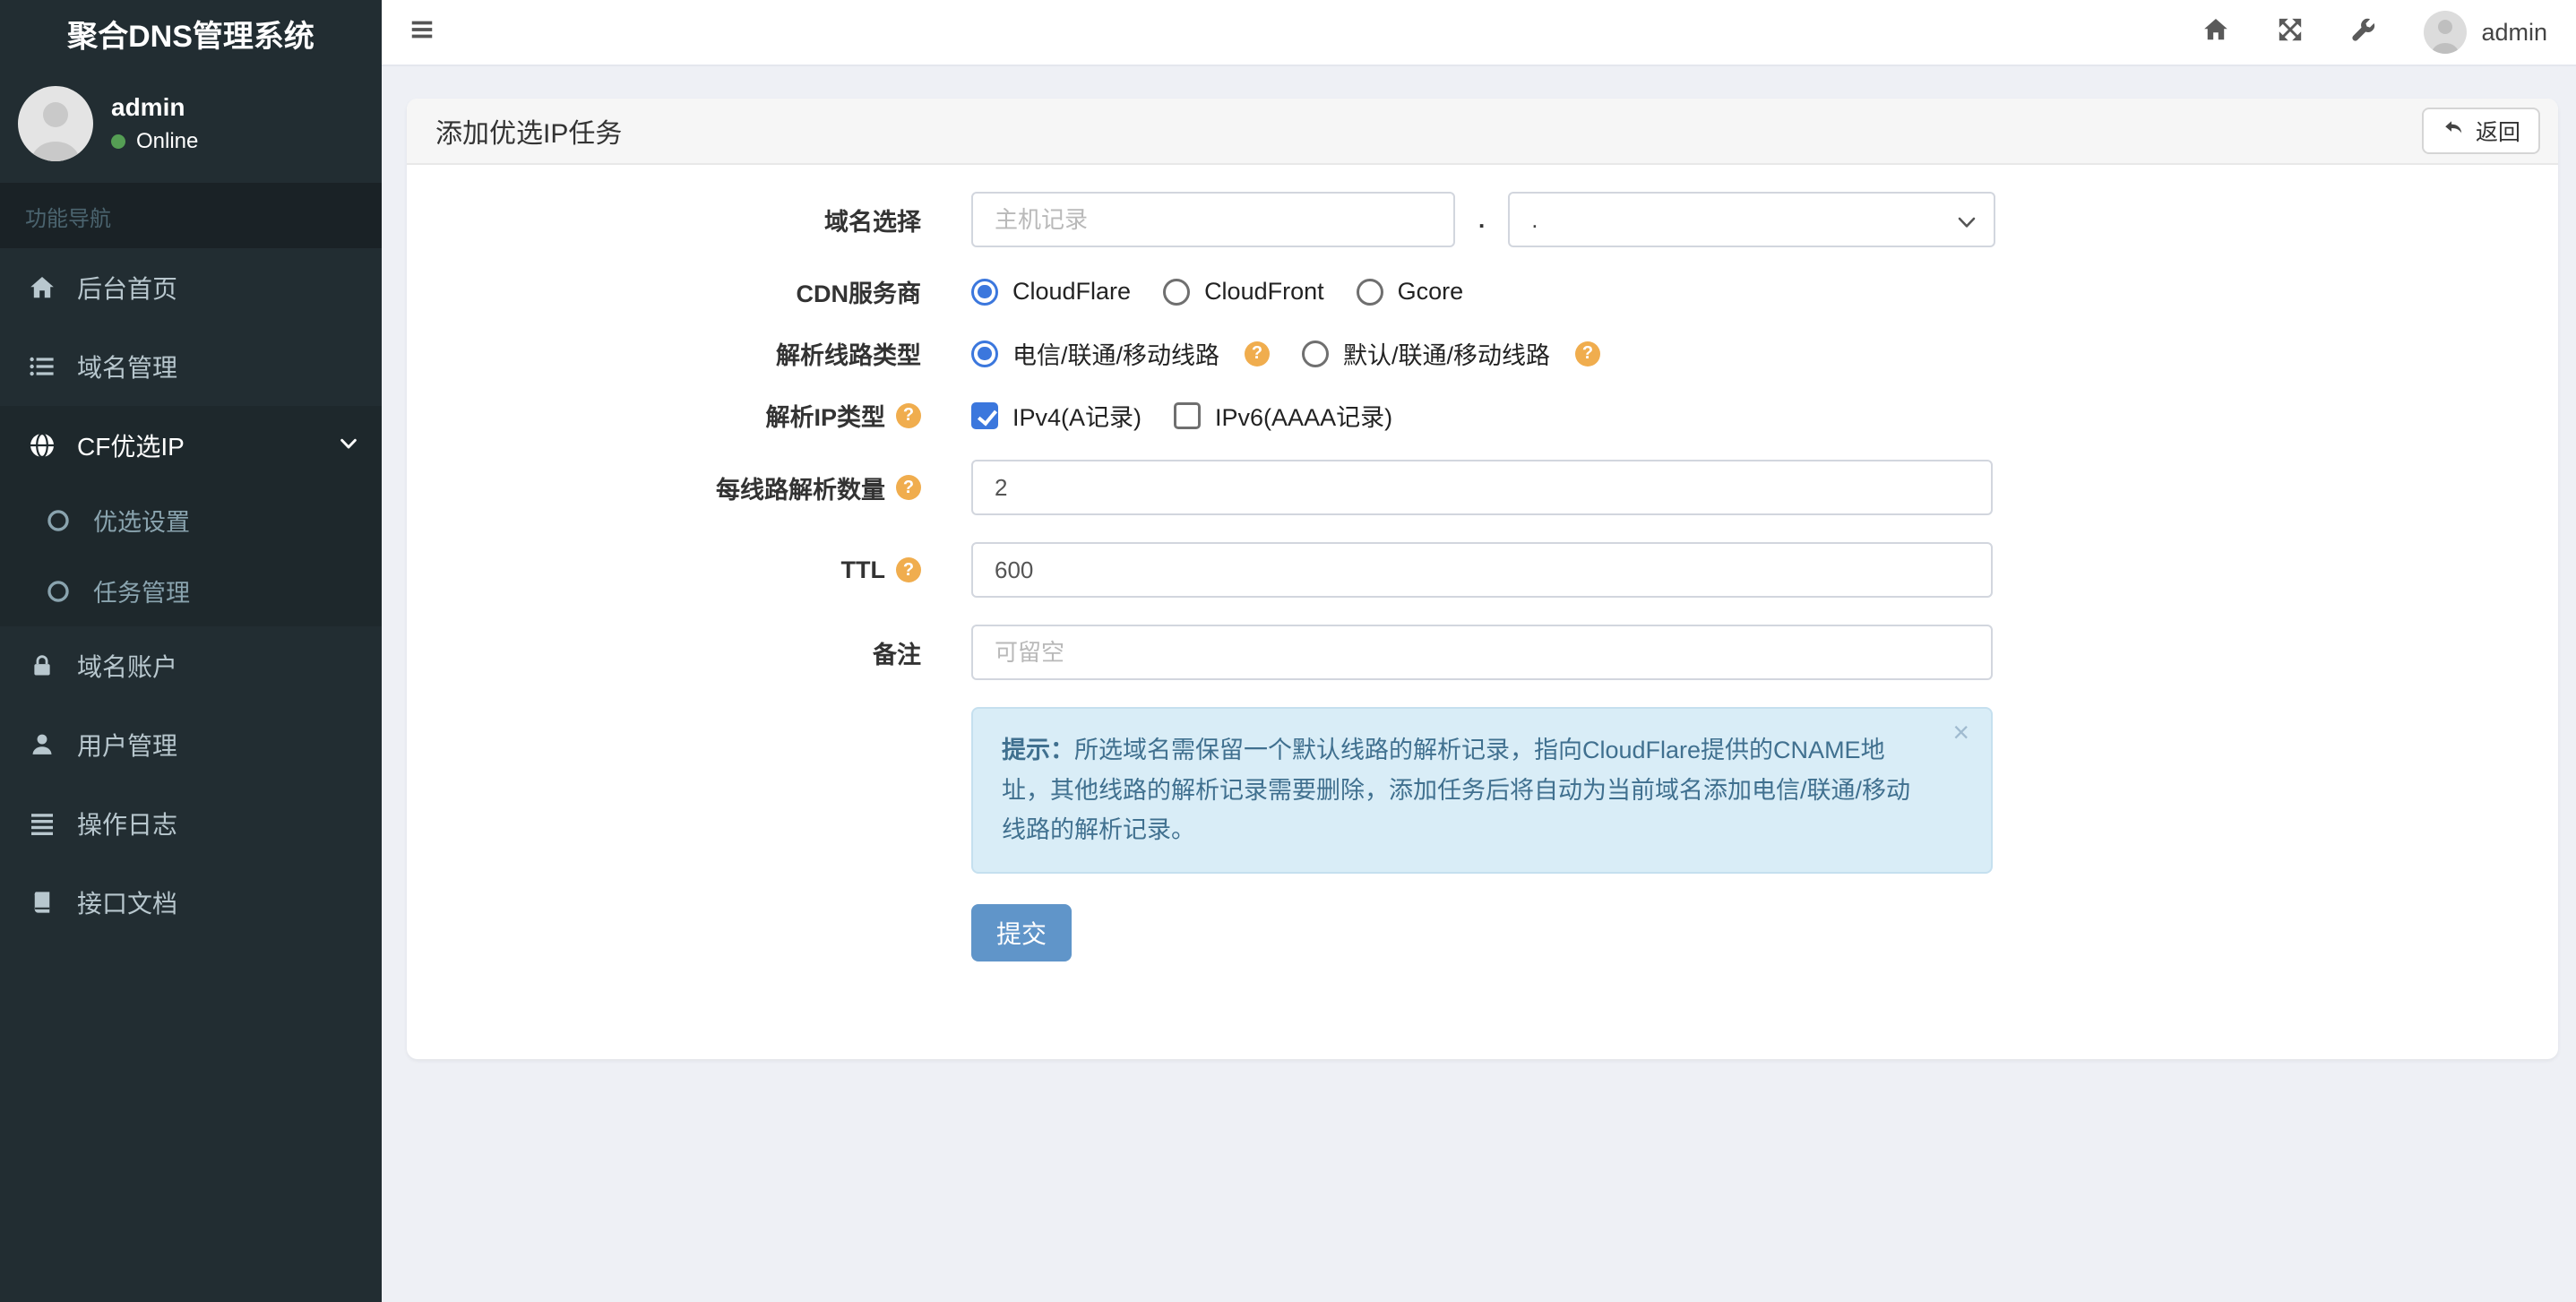 This screenshot has height=1302, width=2576. What do you see at coordinates (191, 367) in the screenshot?
I see `sidebar-item-domains: 域名管理` at bounding box center [191, 367].